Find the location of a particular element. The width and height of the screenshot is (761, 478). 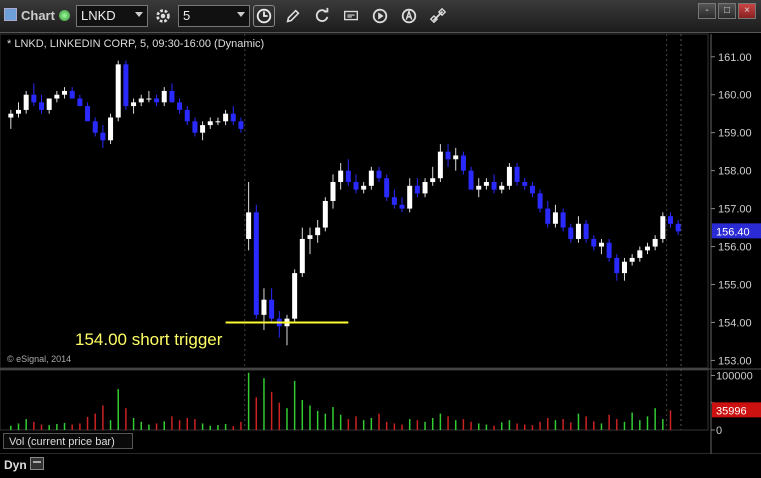

price-tick-label: 161.00 is located at coordinates (735, 58).